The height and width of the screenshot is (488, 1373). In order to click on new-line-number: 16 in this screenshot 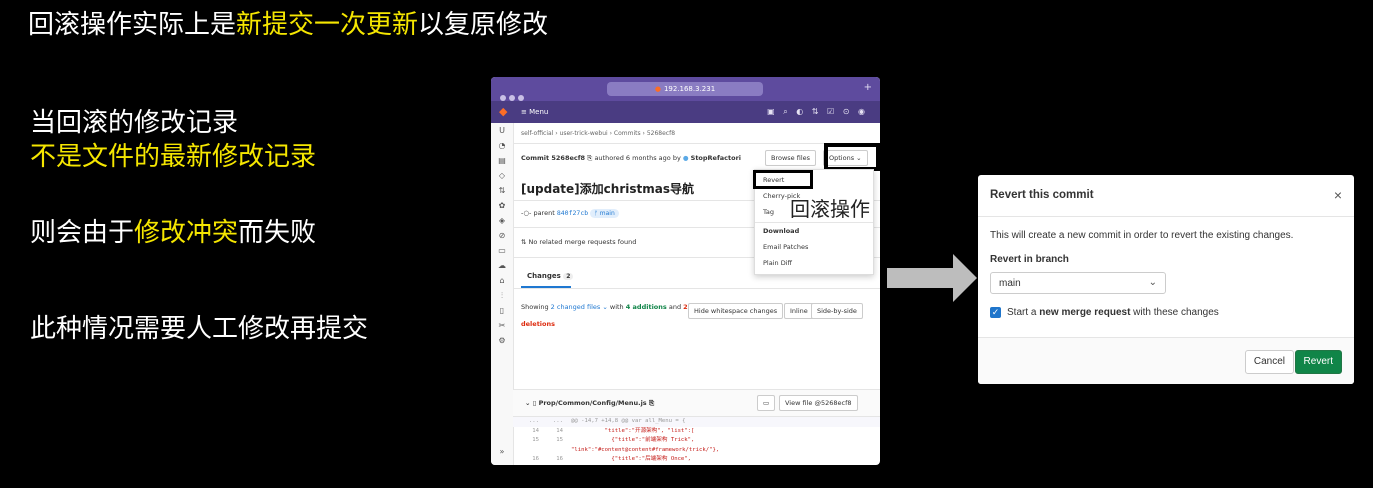, I will do `click(552, 460)`.